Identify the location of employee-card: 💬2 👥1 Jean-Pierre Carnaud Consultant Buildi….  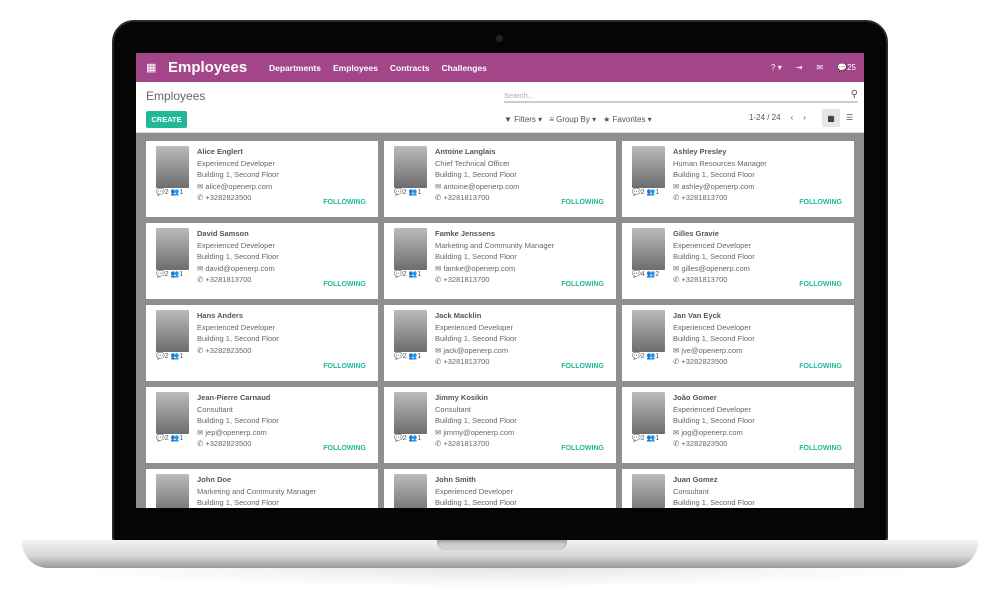
(262, 425).